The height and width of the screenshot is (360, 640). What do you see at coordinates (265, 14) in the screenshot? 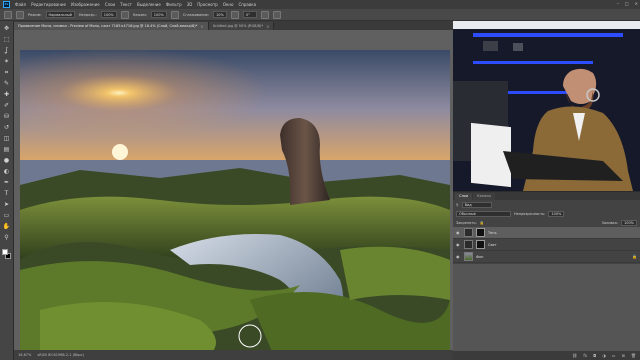
I see `pressure-size-icon` at bounding box center [265, 14].